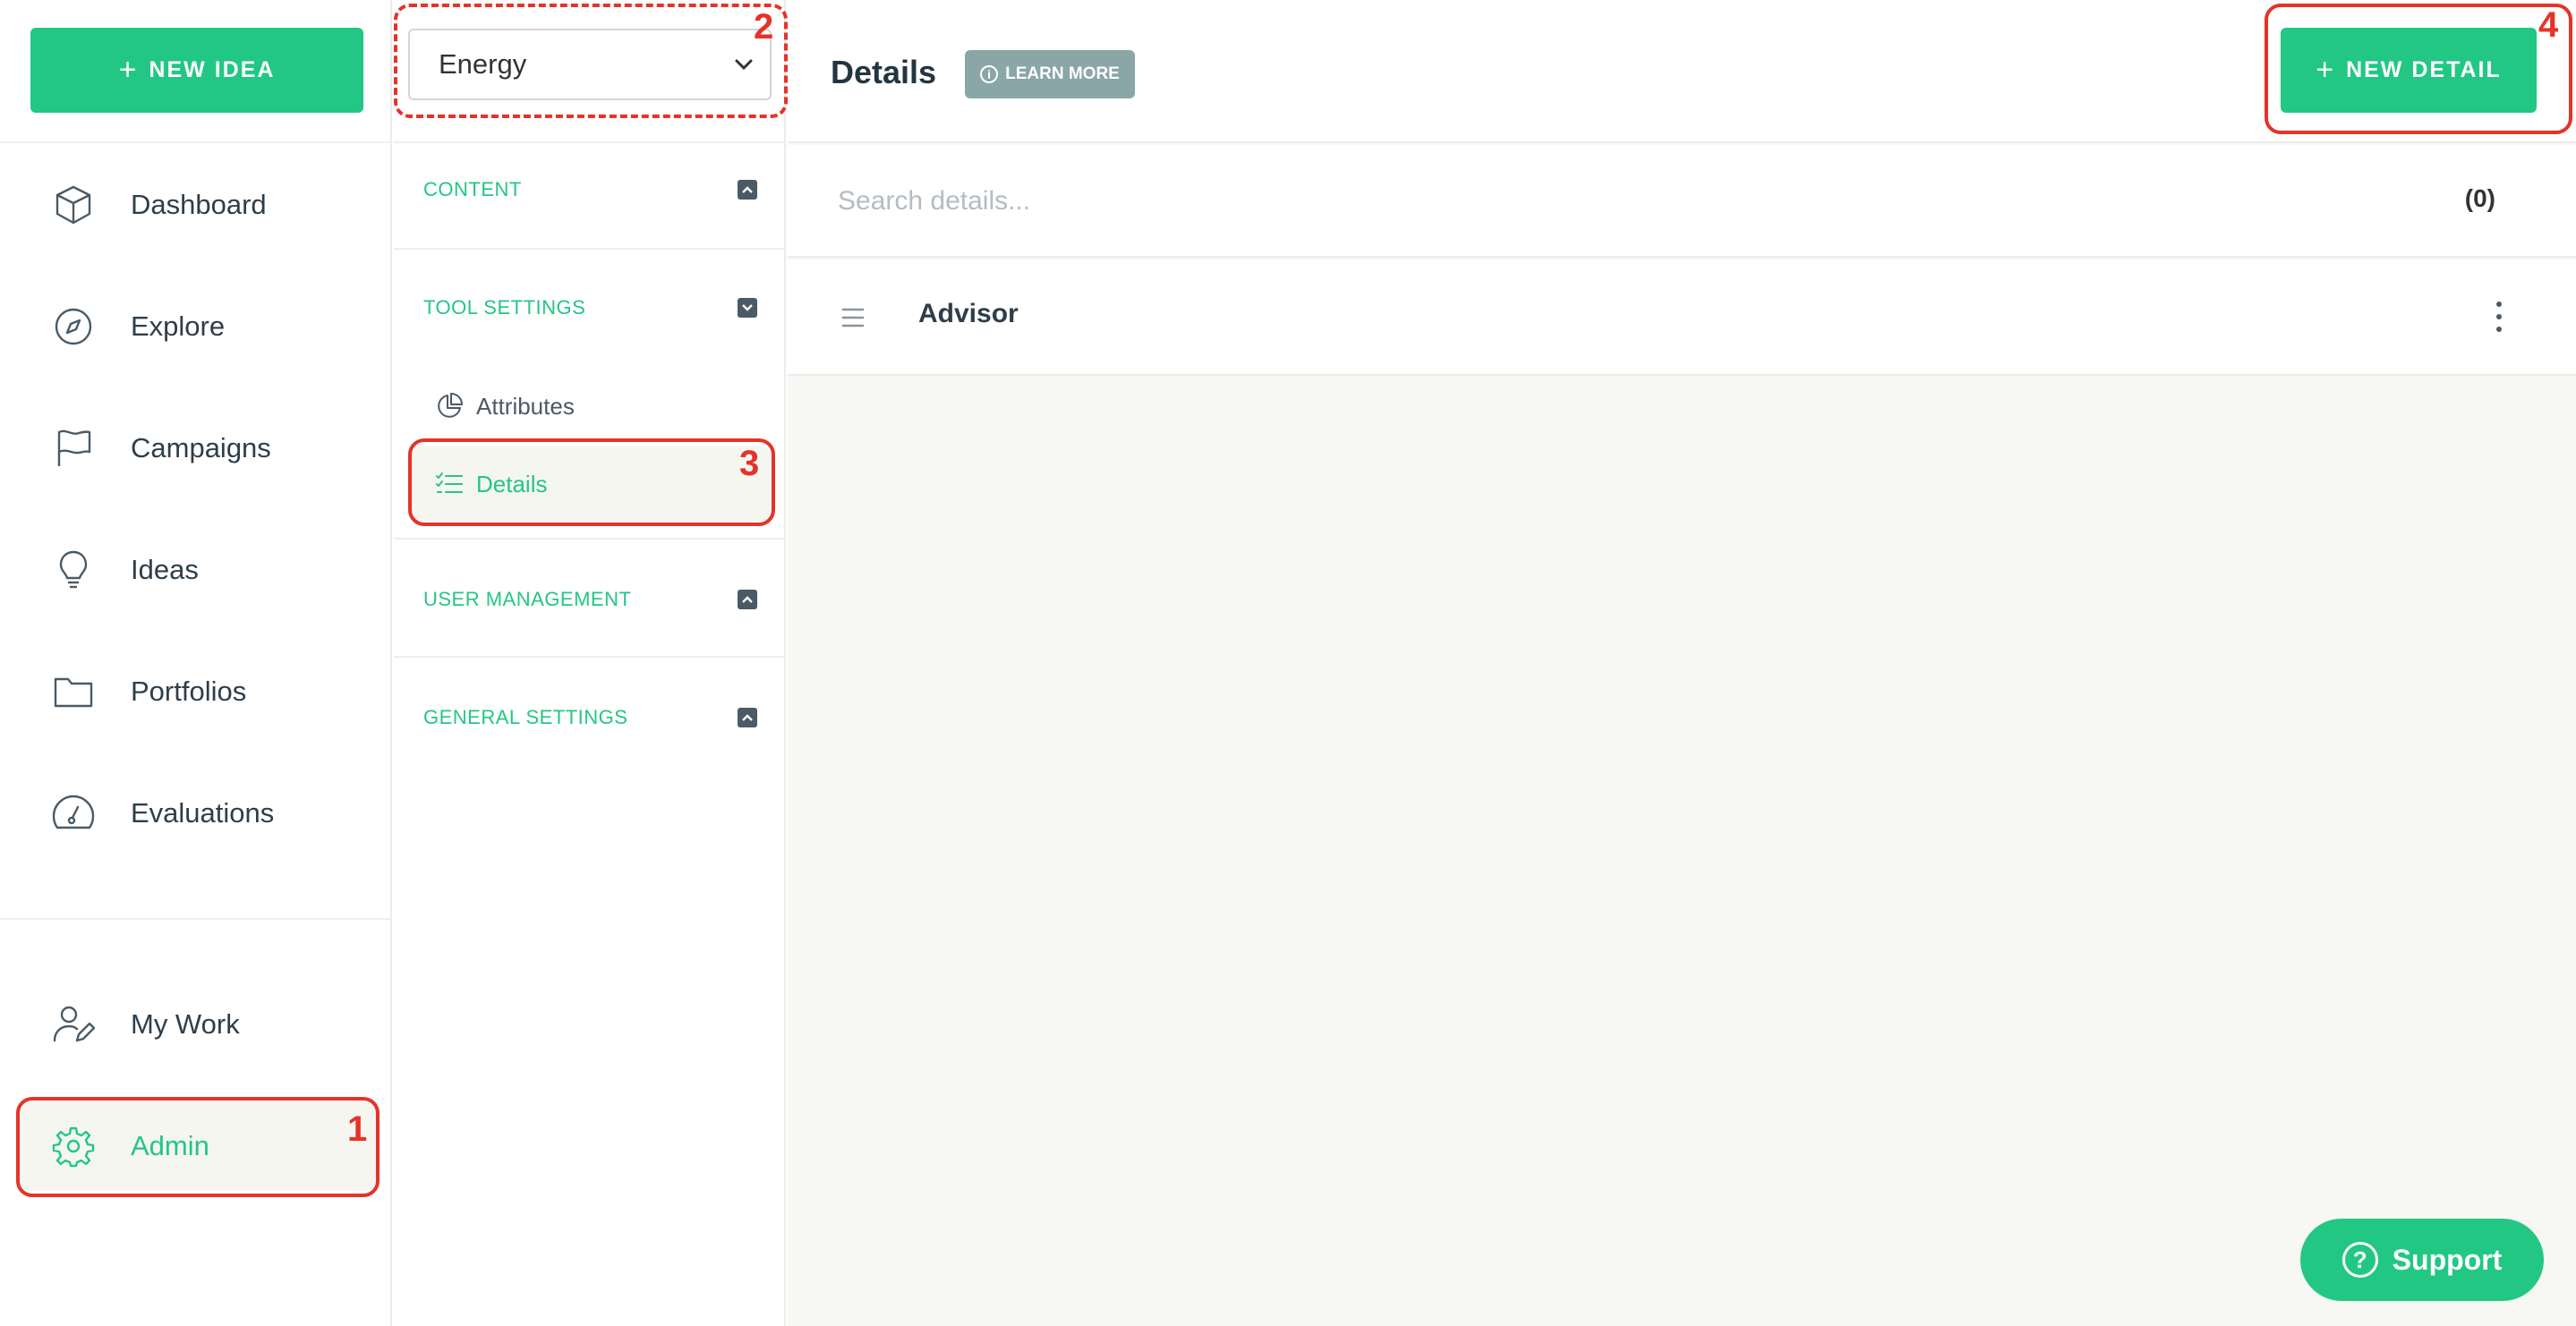  What do you see at coordinates (483, 64) in the screenshot?
I see `organization-select-value: Energy` at bounding box center [483, 64].